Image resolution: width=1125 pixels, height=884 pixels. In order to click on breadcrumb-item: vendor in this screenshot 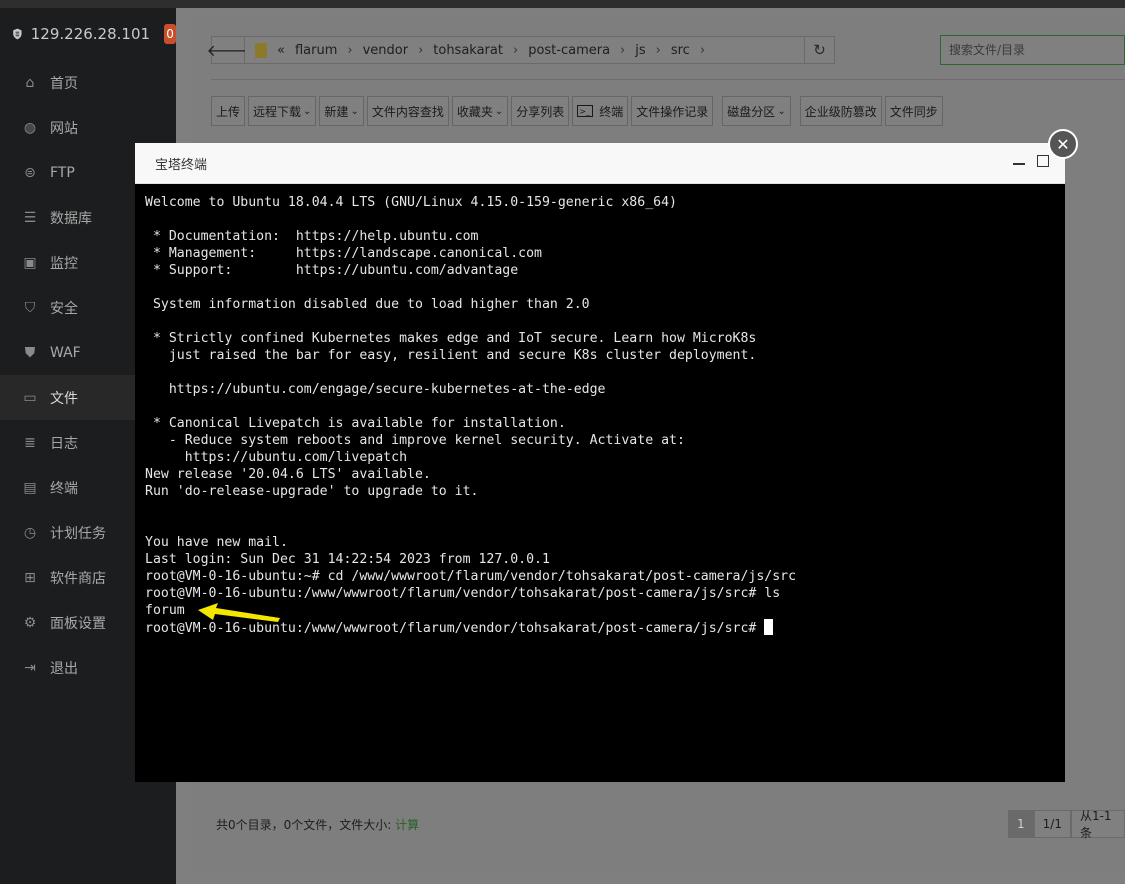, I will do `click(385, 50)`.